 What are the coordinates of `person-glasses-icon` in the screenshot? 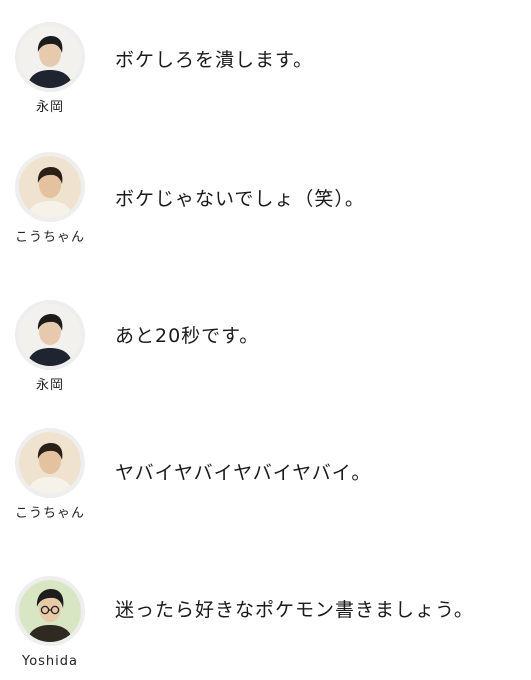 It's located at (50, 611).